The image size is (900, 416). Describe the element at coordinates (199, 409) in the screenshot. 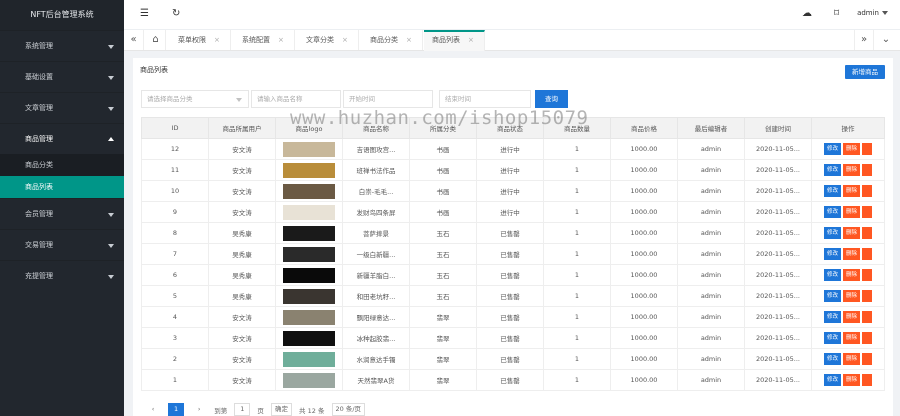

I see `next-page-icon: ›` at that location.